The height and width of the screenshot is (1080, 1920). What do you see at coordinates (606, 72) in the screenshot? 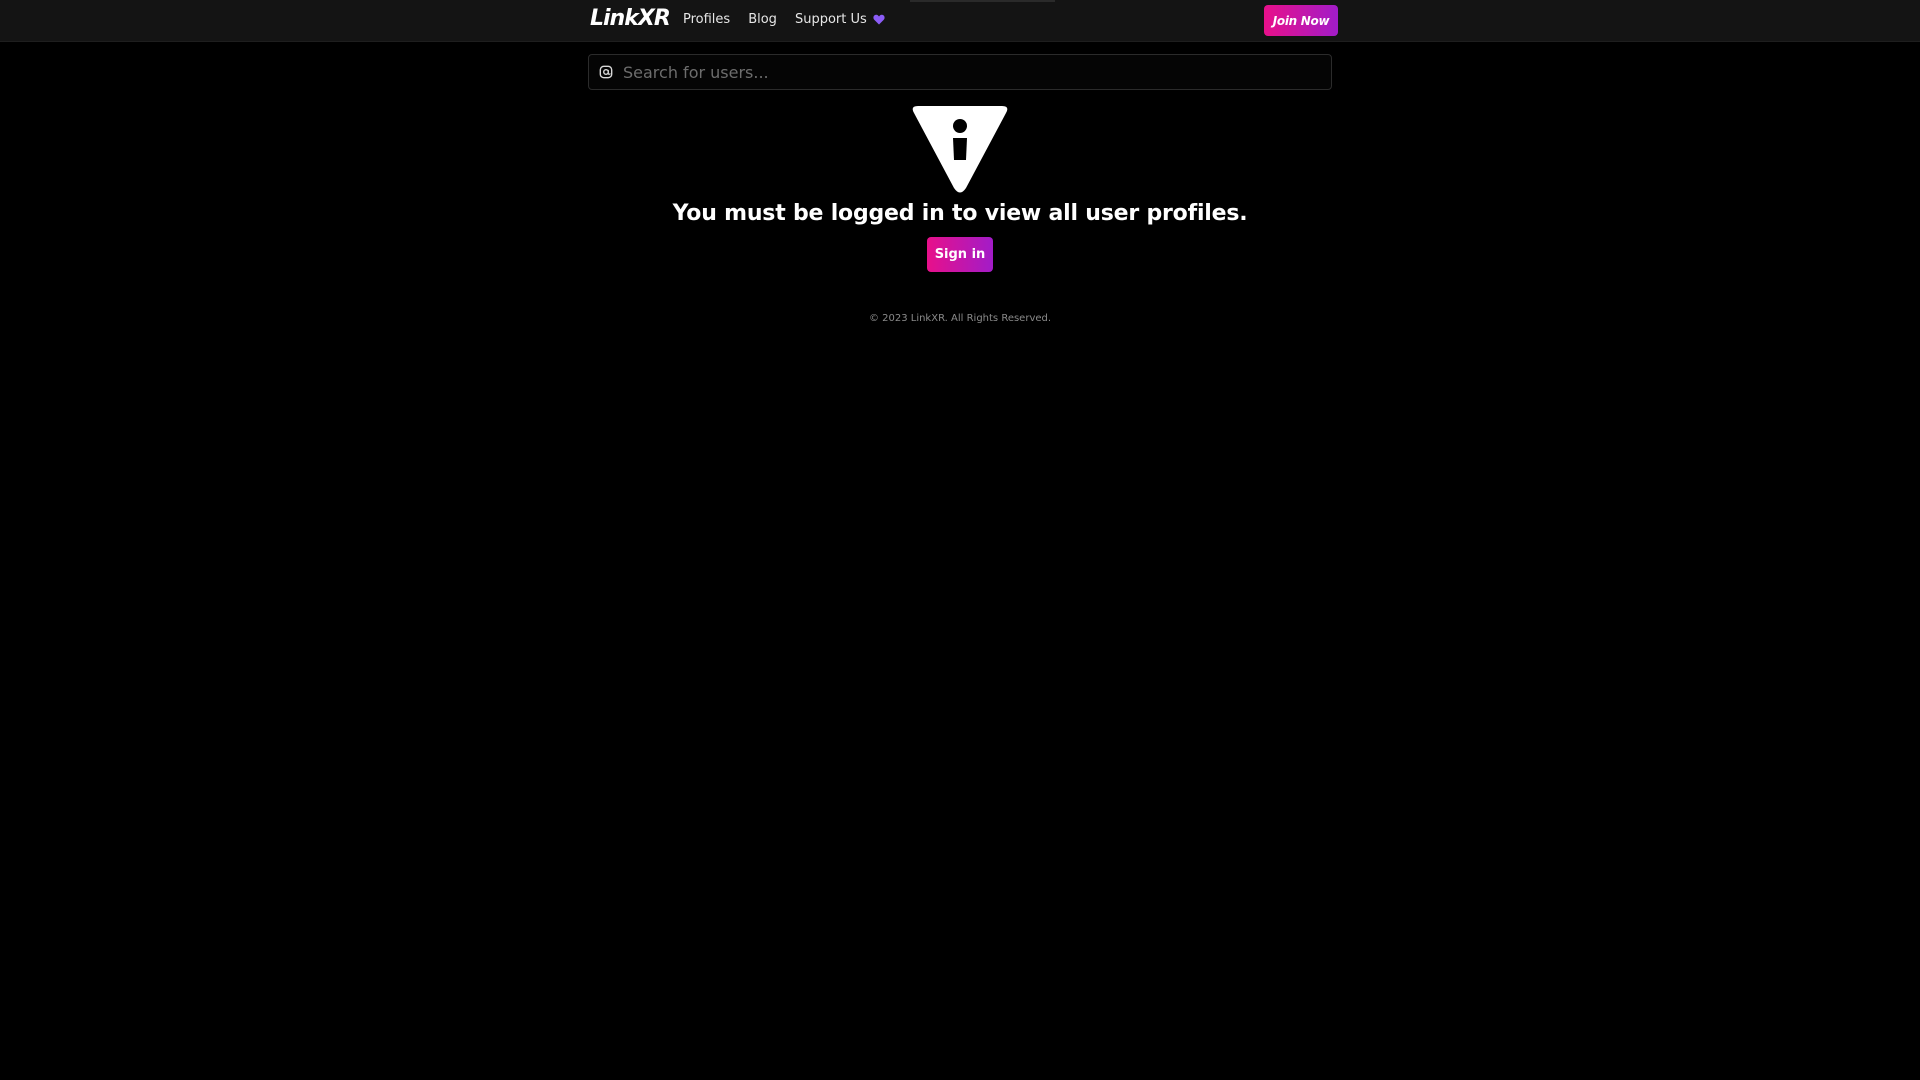
I see `at-sign-icon` at bounding box center [606, 72].